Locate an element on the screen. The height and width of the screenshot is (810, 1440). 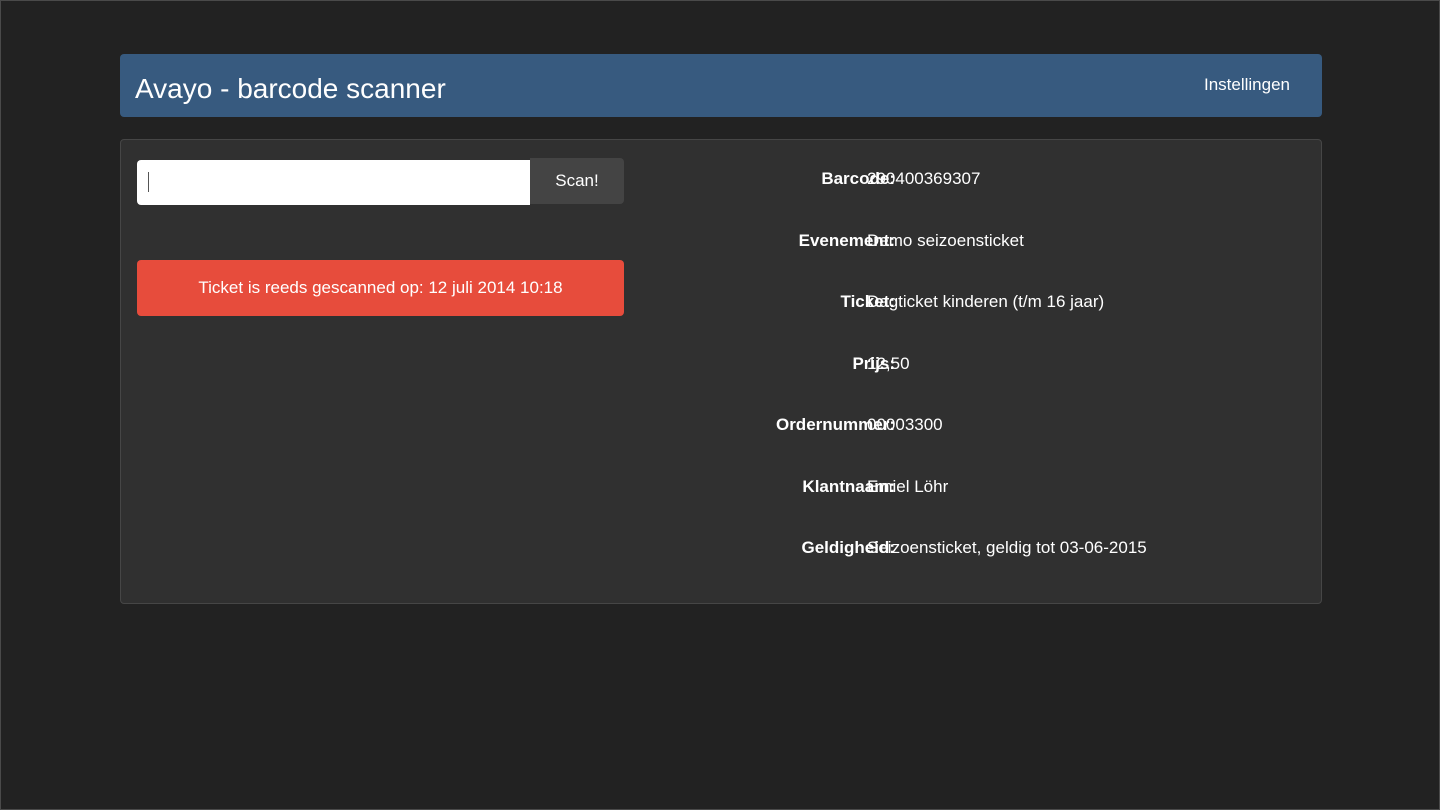
detail-value: 290400369307 is located at coordinates (924, 178).